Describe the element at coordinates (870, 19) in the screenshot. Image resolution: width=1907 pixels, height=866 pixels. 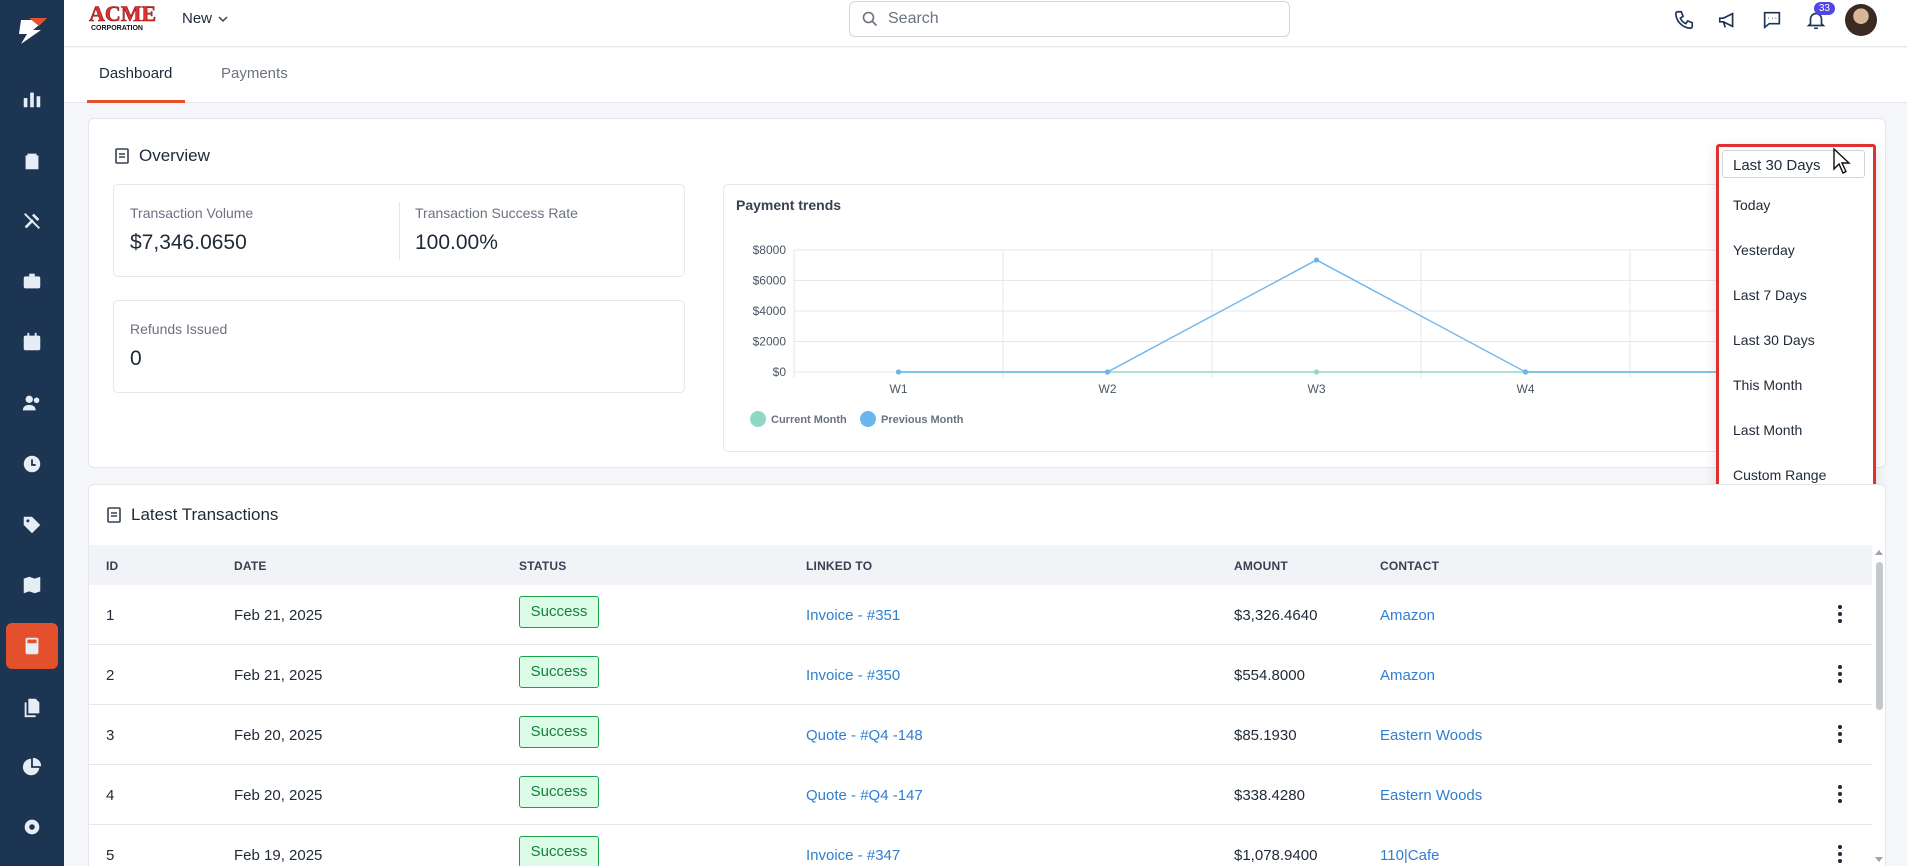
I see `search-icon` at that location.